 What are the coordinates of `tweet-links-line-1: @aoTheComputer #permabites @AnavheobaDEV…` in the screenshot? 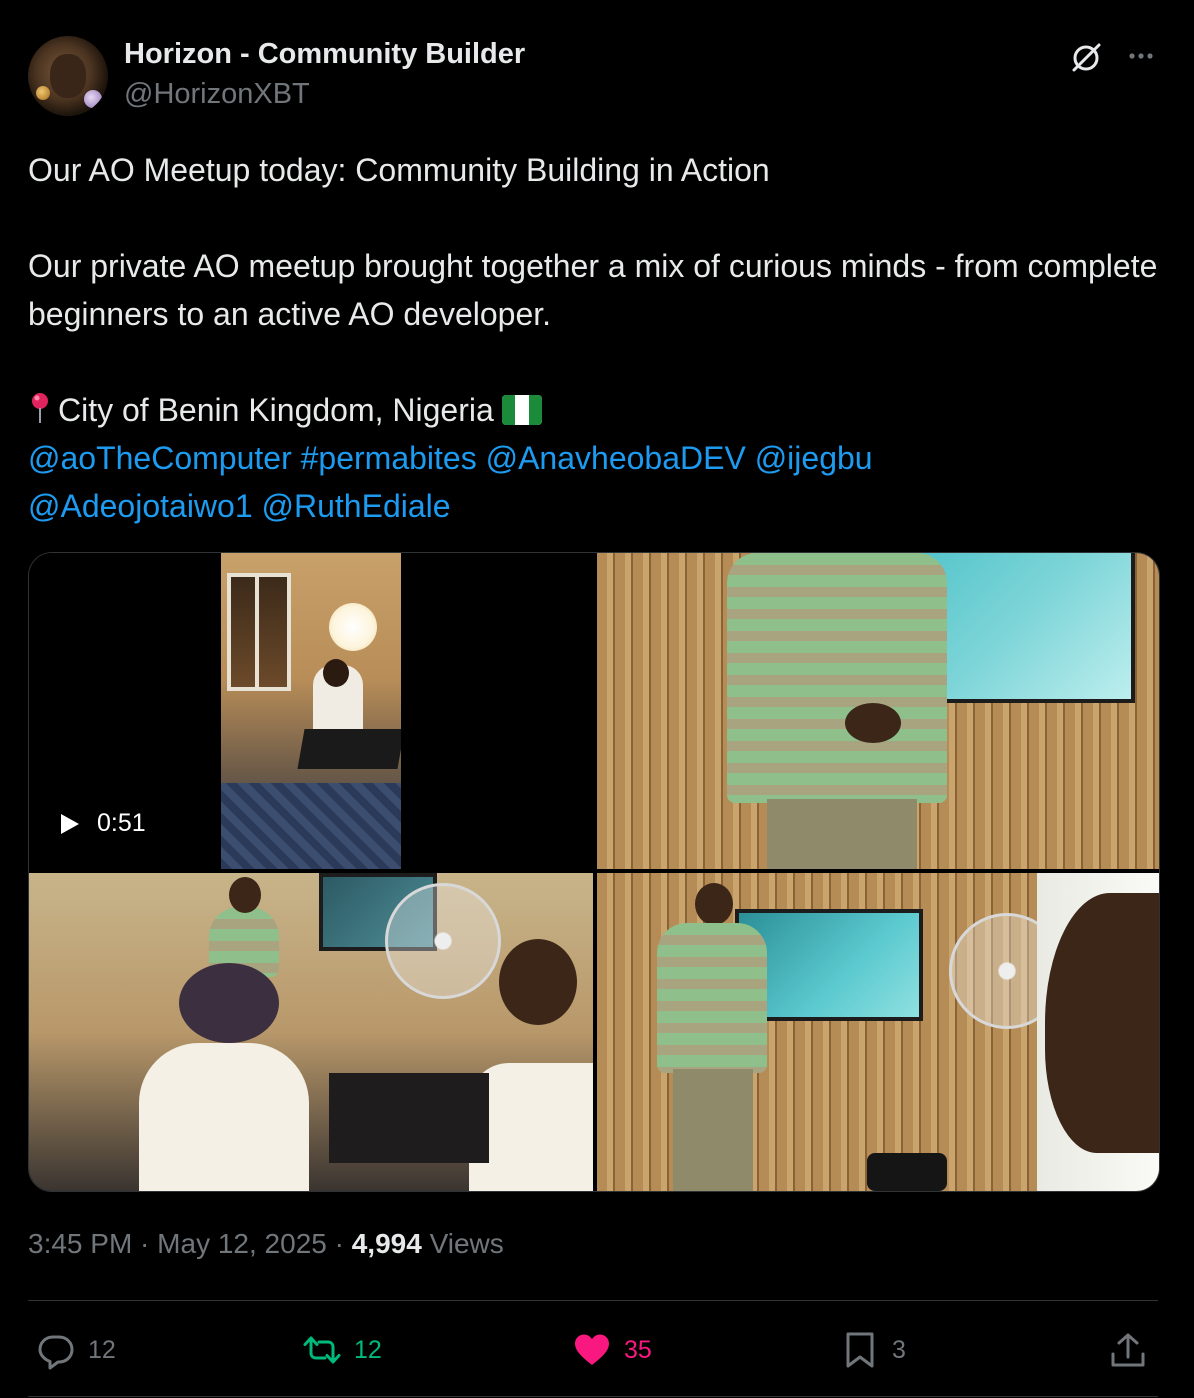 It's located at (593, 458).